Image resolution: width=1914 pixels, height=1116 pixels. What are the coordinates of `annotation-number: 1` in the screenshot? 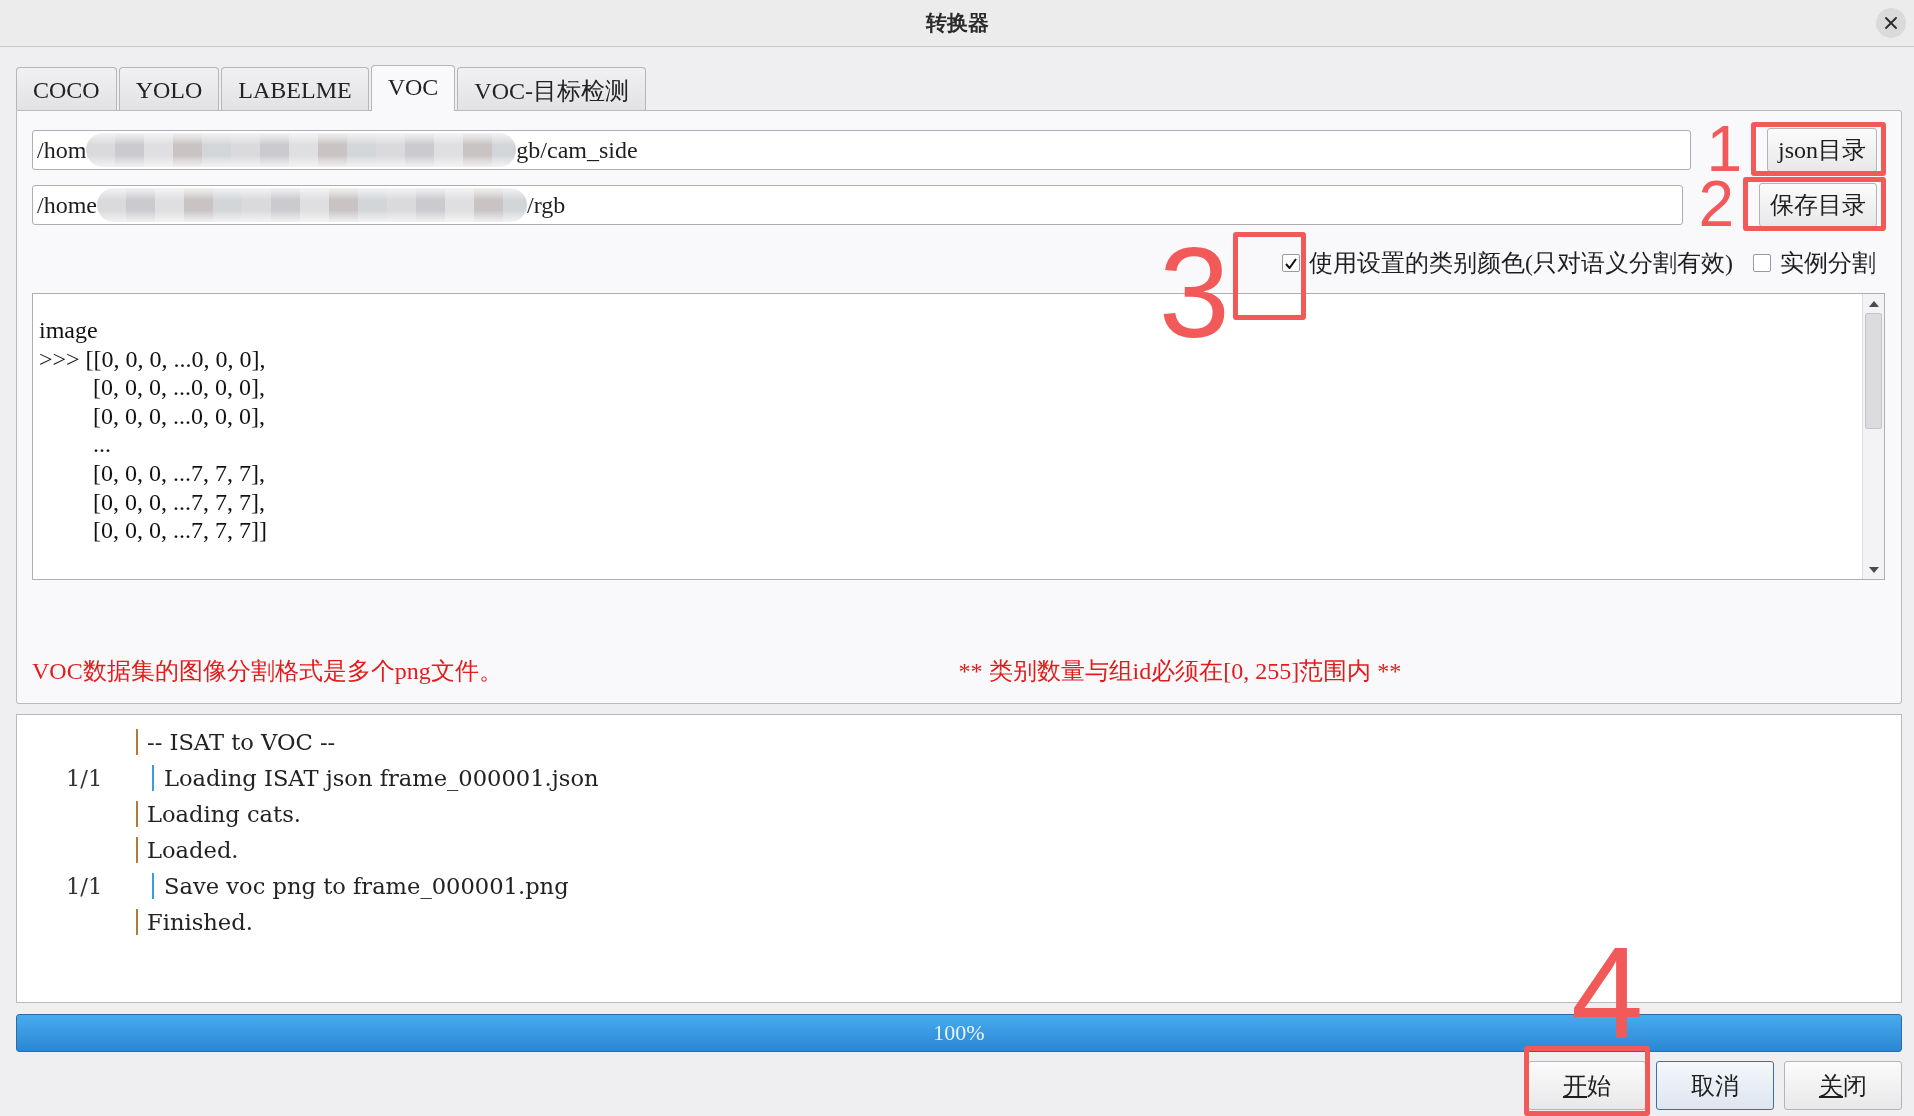 It's located at (1724, 150).